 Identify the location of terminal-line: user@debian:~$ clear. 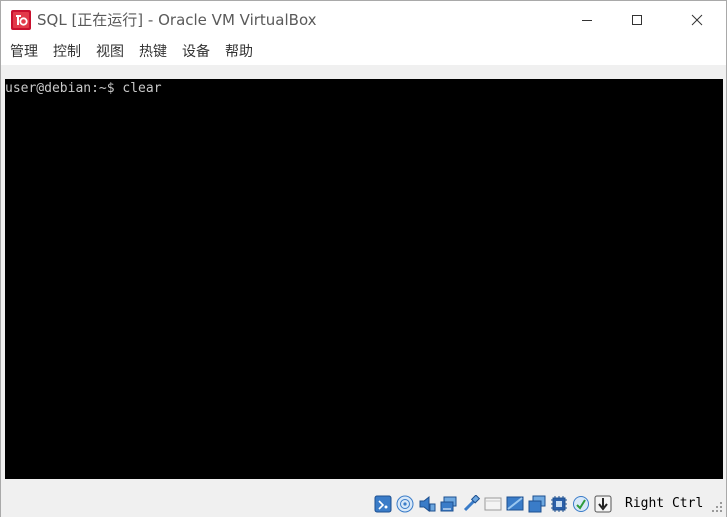
(83, 88).